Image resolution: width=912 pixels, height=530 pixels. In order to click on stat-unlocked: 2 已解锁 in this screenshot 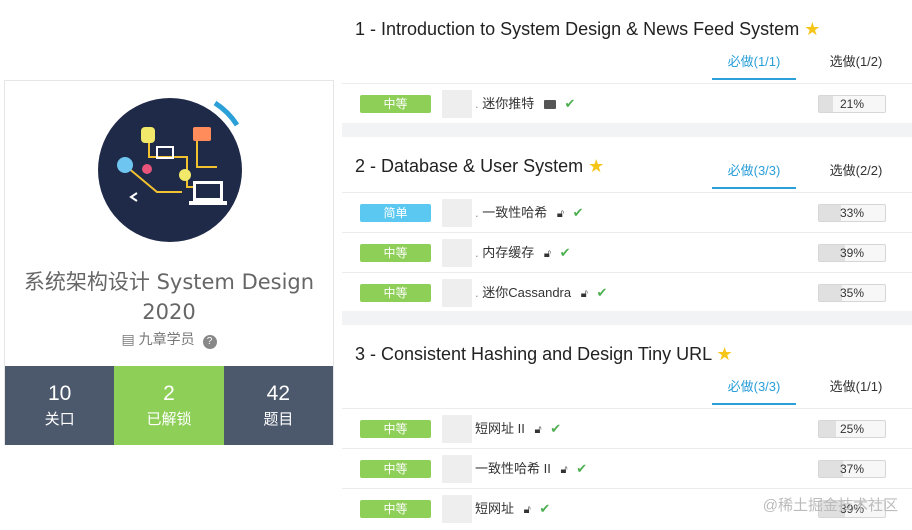, I will do `click(169, 405)`.